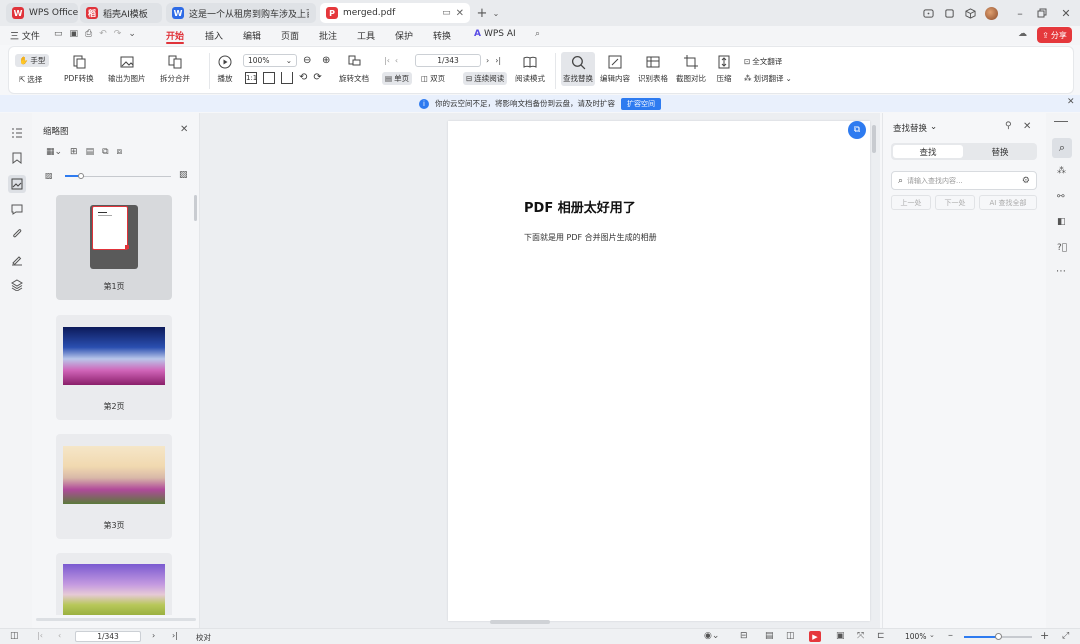 Image resolution: width=1080 pixels, height=644 pixels. I want to click on menu-protect: 保护, so click(404, 35).